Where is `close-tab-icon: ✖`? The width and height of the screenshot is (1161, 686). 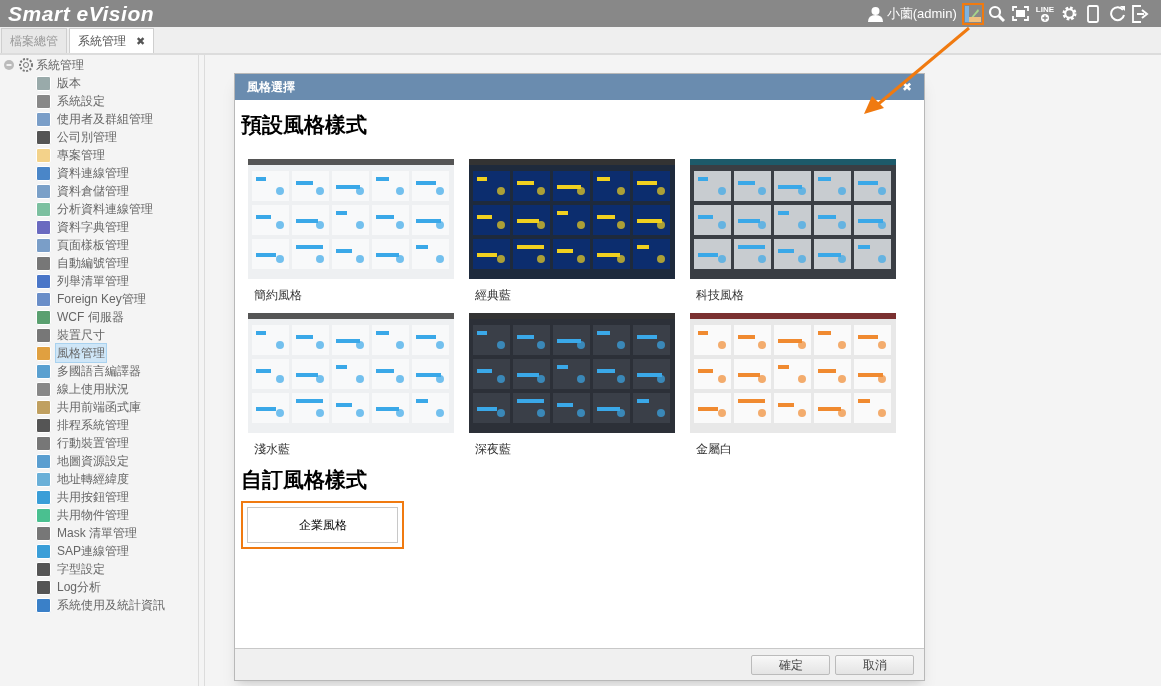
close-tab-icon: ✖ is located at coordinates (140, 41).